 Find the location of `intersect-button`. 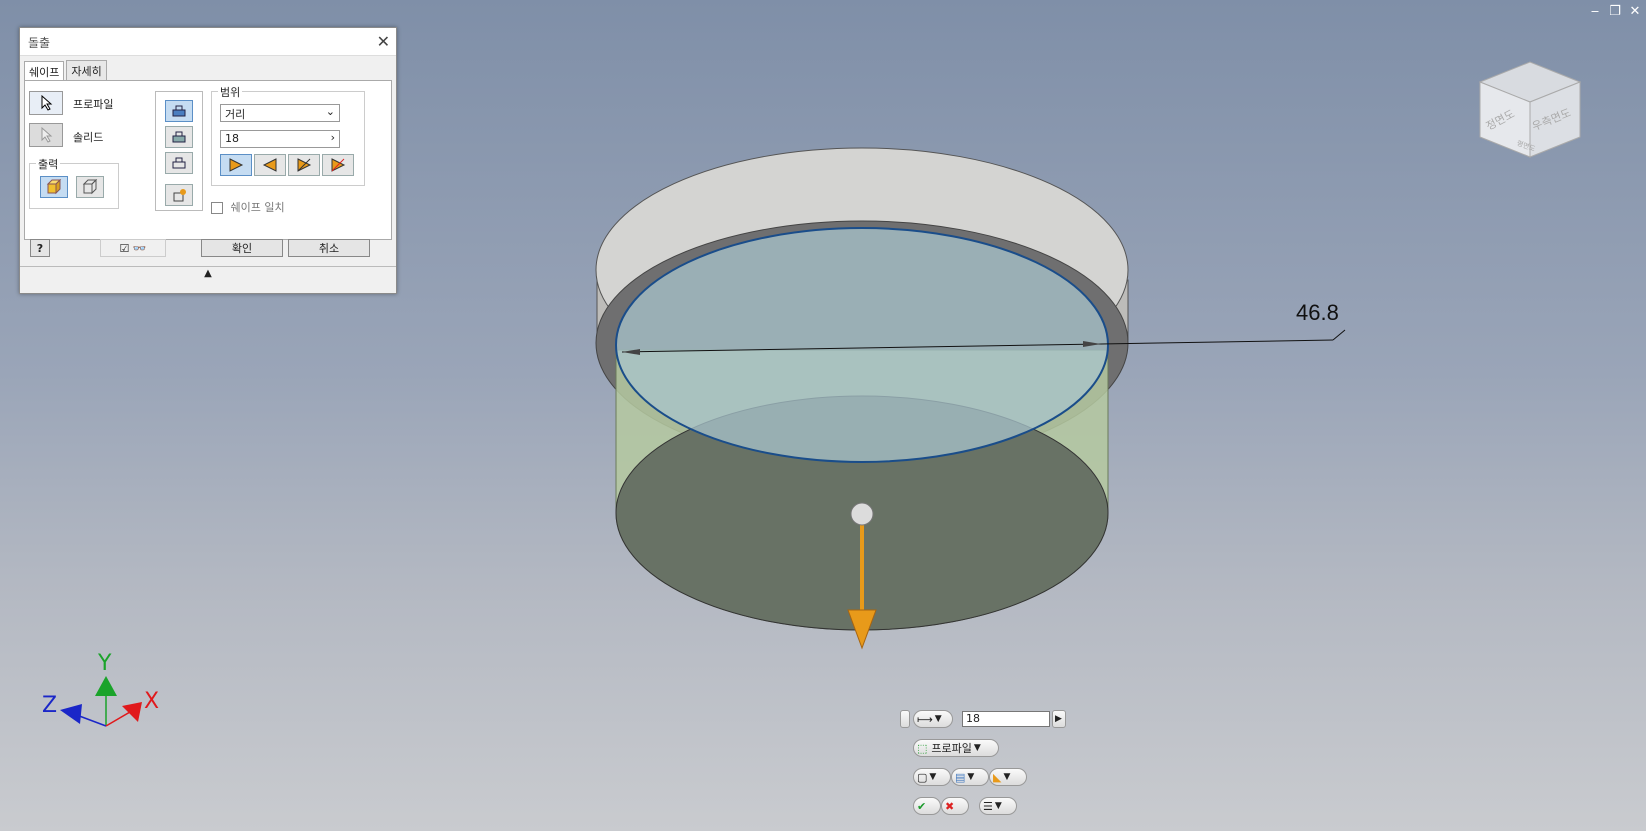

intersect-button is located at coordinates (179, 163).